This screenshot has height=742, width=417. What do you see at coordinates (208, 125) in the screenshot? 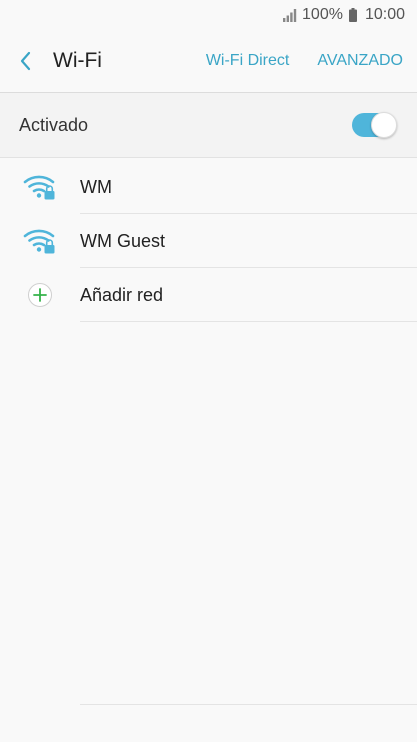
I see `wifi-master-switch-row: Activado` at bounding box center [208, 125].